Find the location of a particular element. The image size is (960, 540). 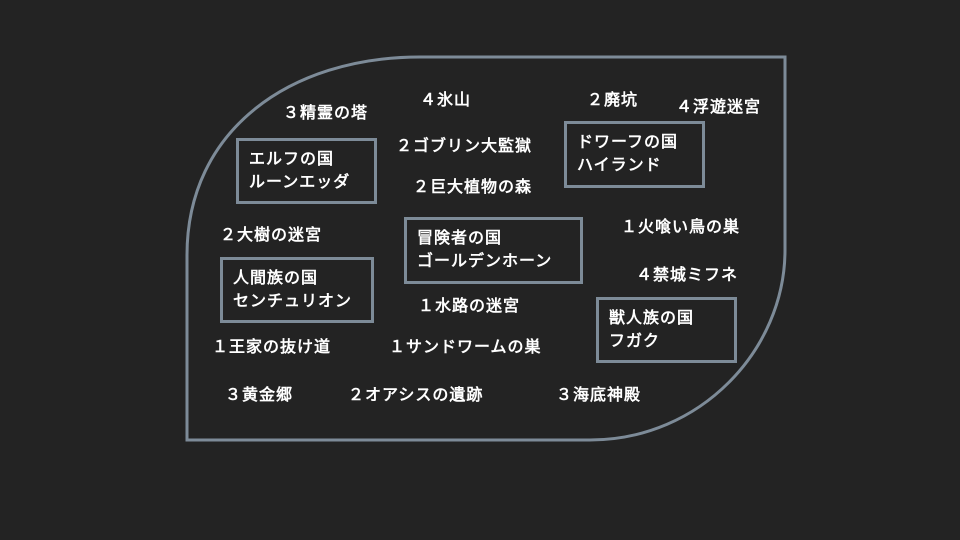

location-ouke-nukemichi: １王家の抜け道 is located at coordinates (272, 346).